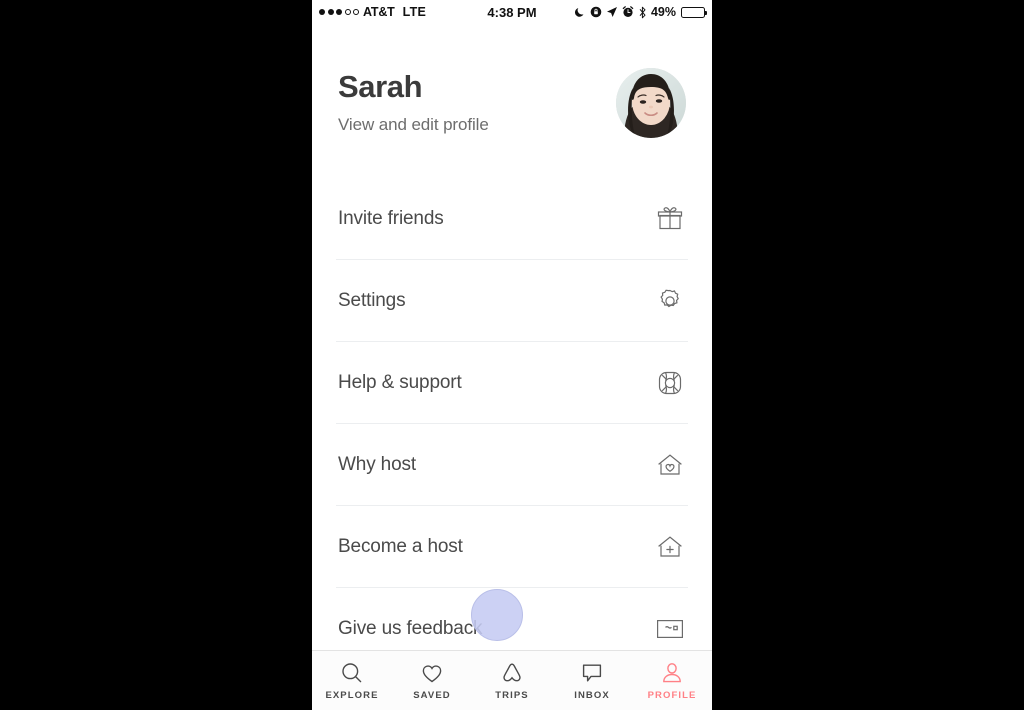  Describe the element at coordinates (380, 87) in the screenshot. I see `profile-name: Sarah` at that location.